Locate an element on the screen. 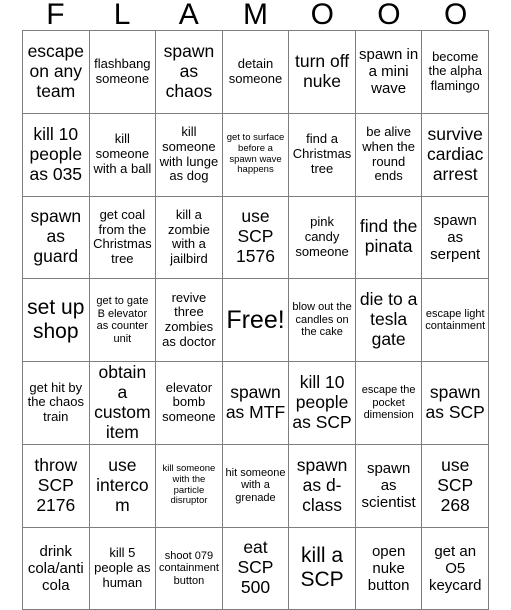 The height and width of the screenshot is (610, 511). bingo-header-letters: F L A M O O O is located at coordinates (255, 15).